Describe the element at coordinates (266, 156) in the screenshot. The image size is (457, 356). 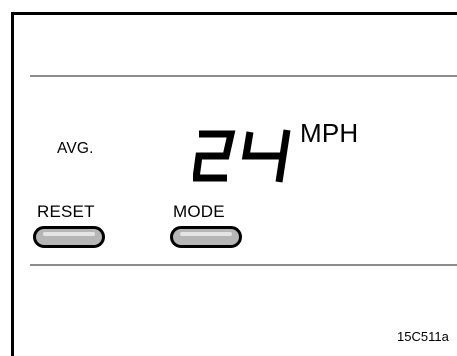
I see `digit-four` at that location.